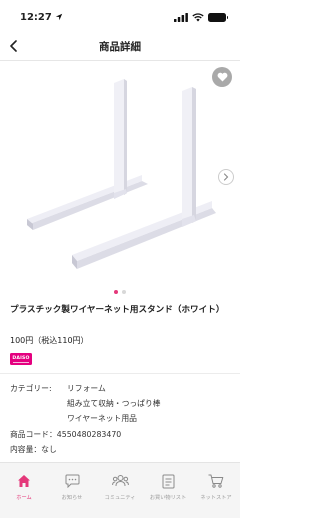  What do you see at coordinates (31, 388) in the screenshot?
I see `category-label: カテゴリー:` at bounding box center [31, 388].